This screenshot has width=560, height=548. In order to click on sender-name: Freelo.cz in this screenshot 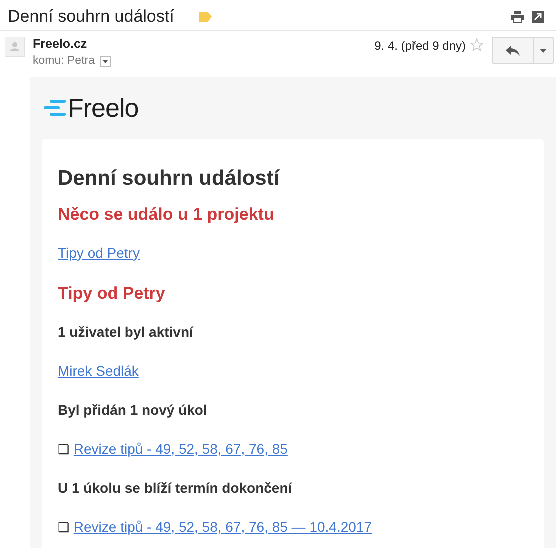, I will do `click(60, 44)`.